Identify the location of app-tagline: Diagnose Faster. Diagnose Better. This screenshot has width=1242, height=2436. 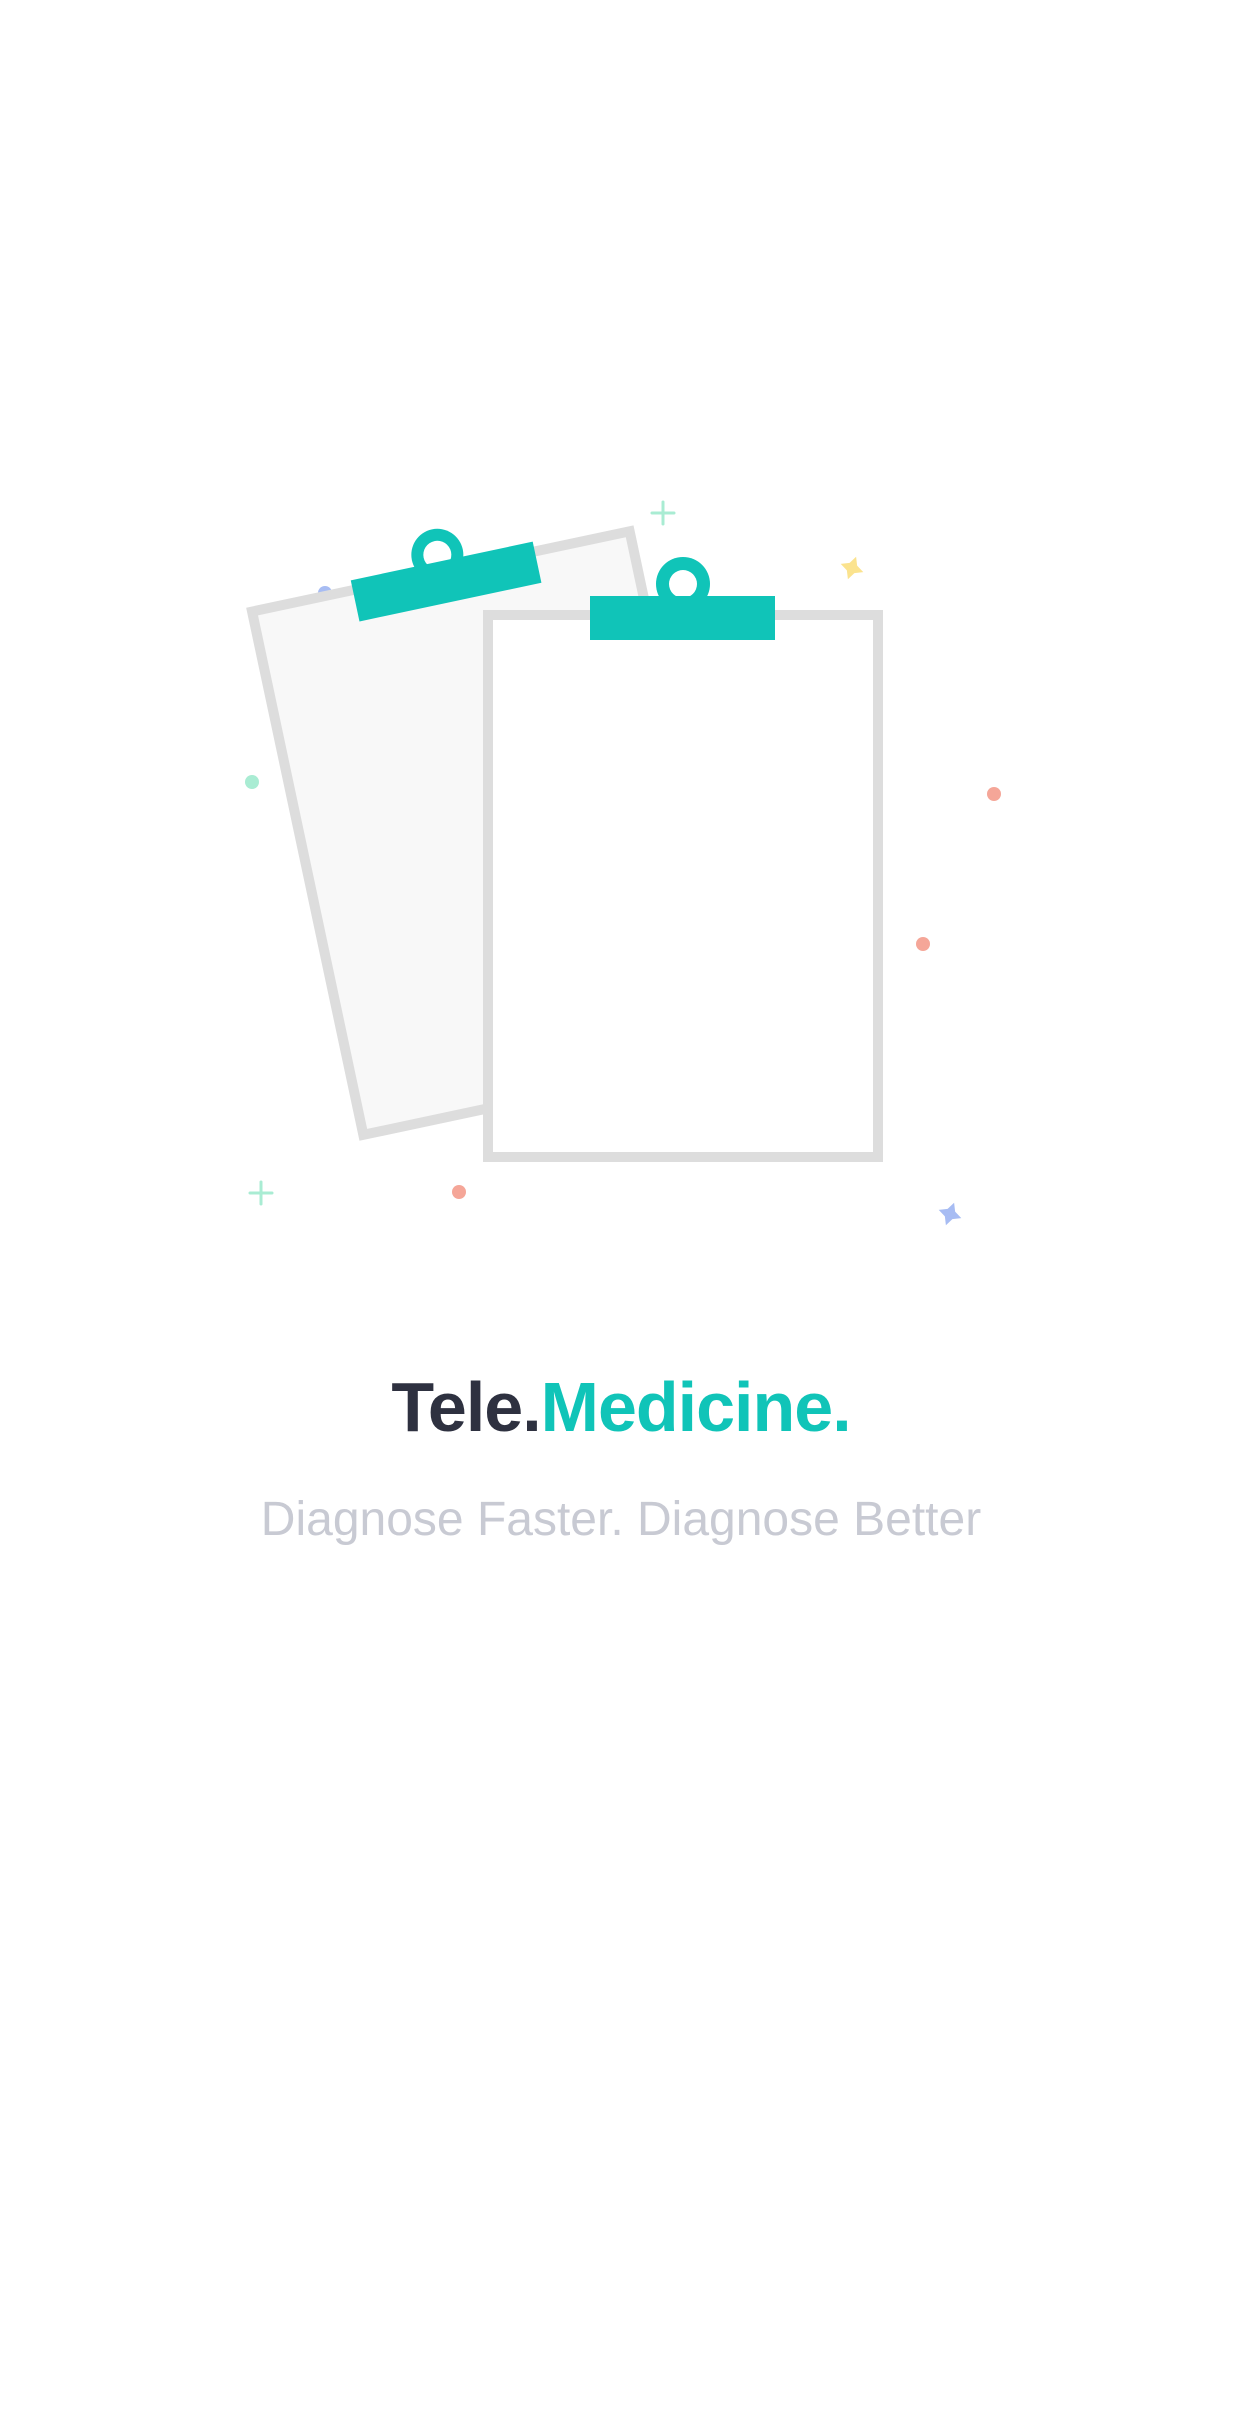
(621, 1519).